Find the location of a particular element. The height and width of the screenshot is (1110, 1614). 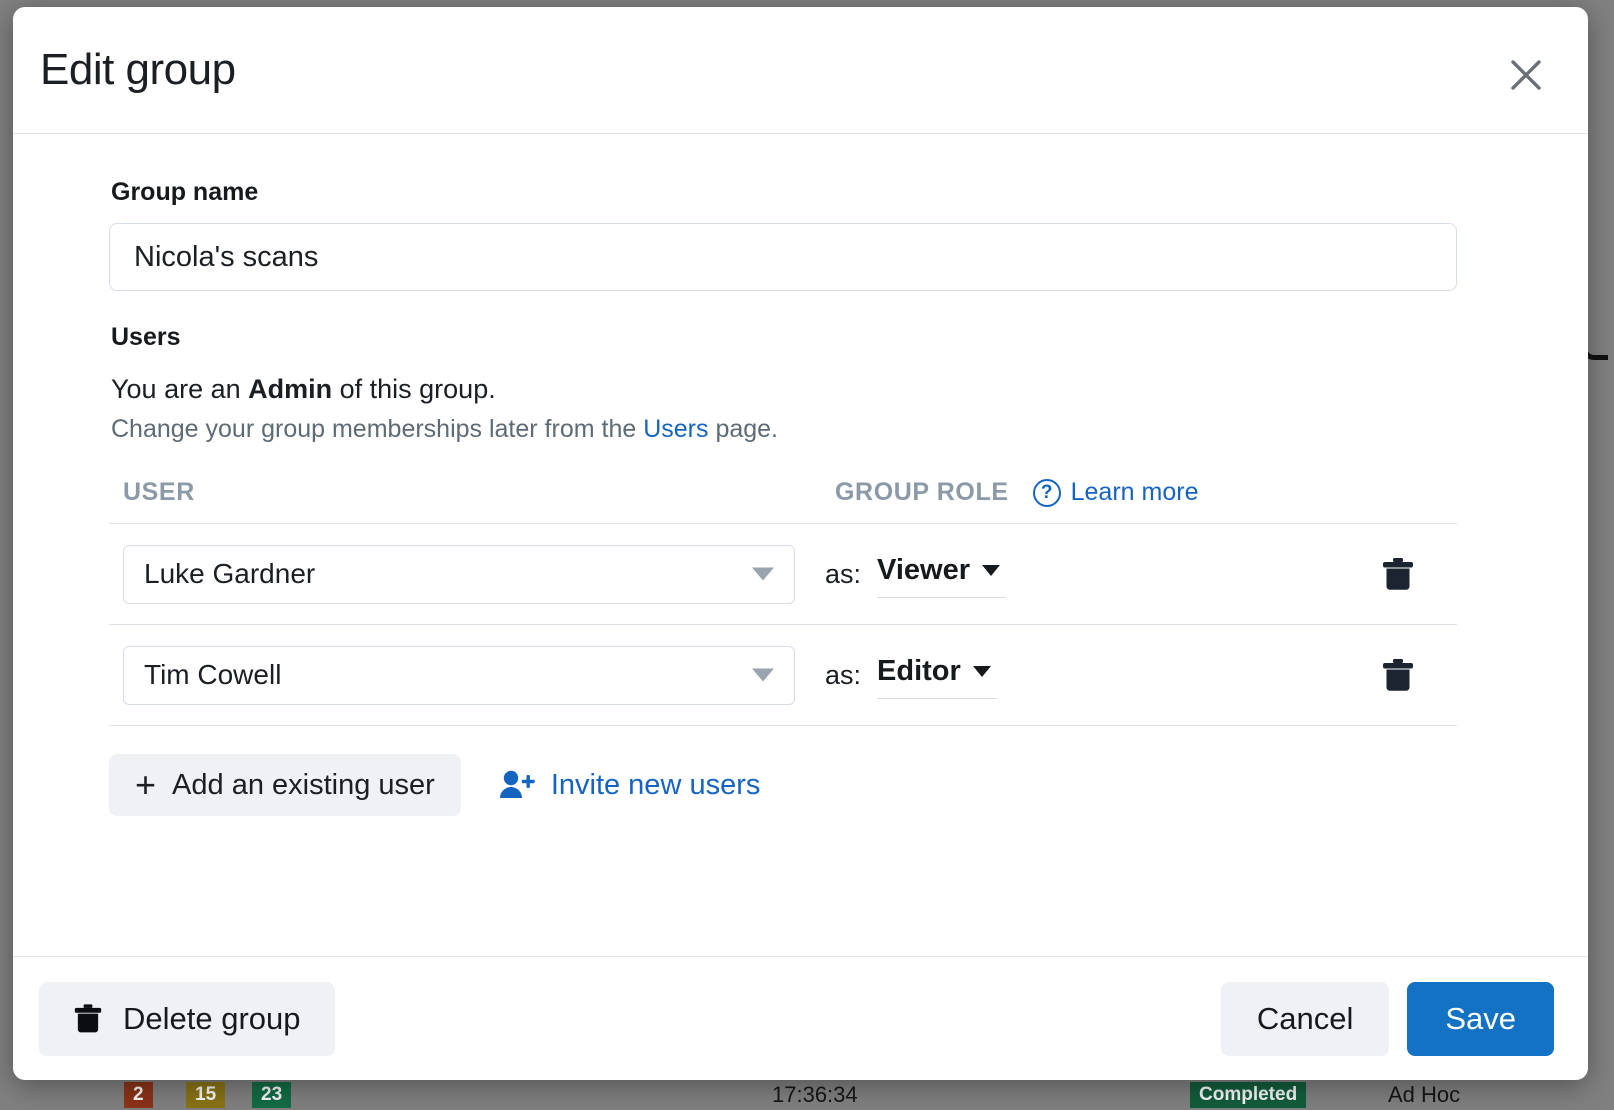

add-existing-user-button: + Add an existing user is located at coordinates (285, 785).